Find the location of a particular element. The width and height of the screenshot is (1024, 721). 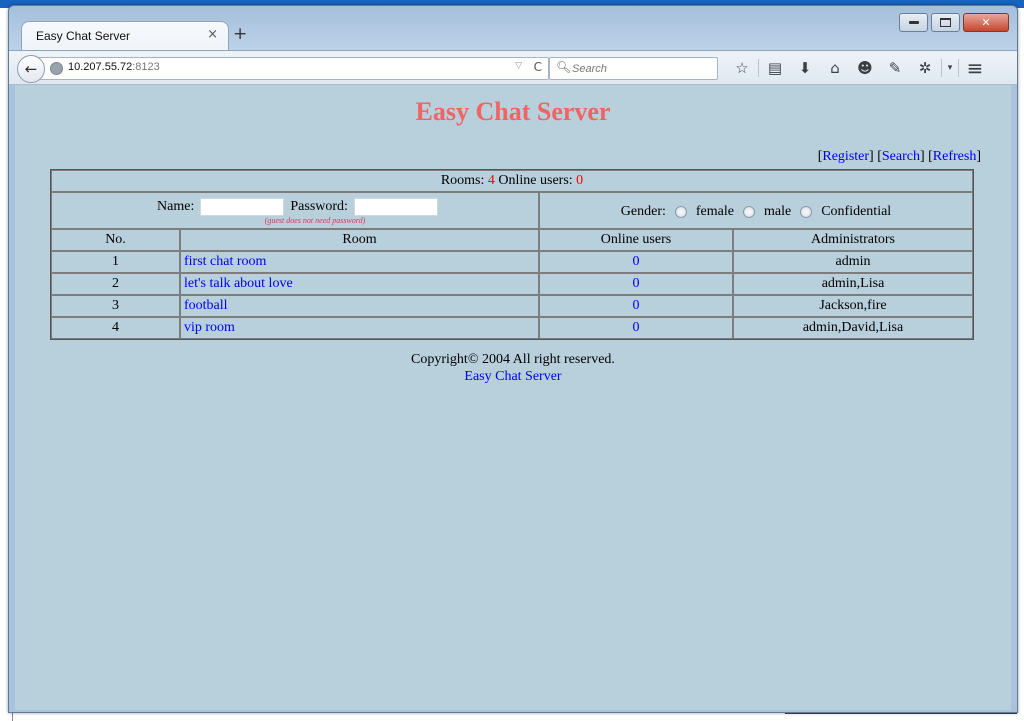

online-users-label: Online users: is located at coordinates (535, 180).